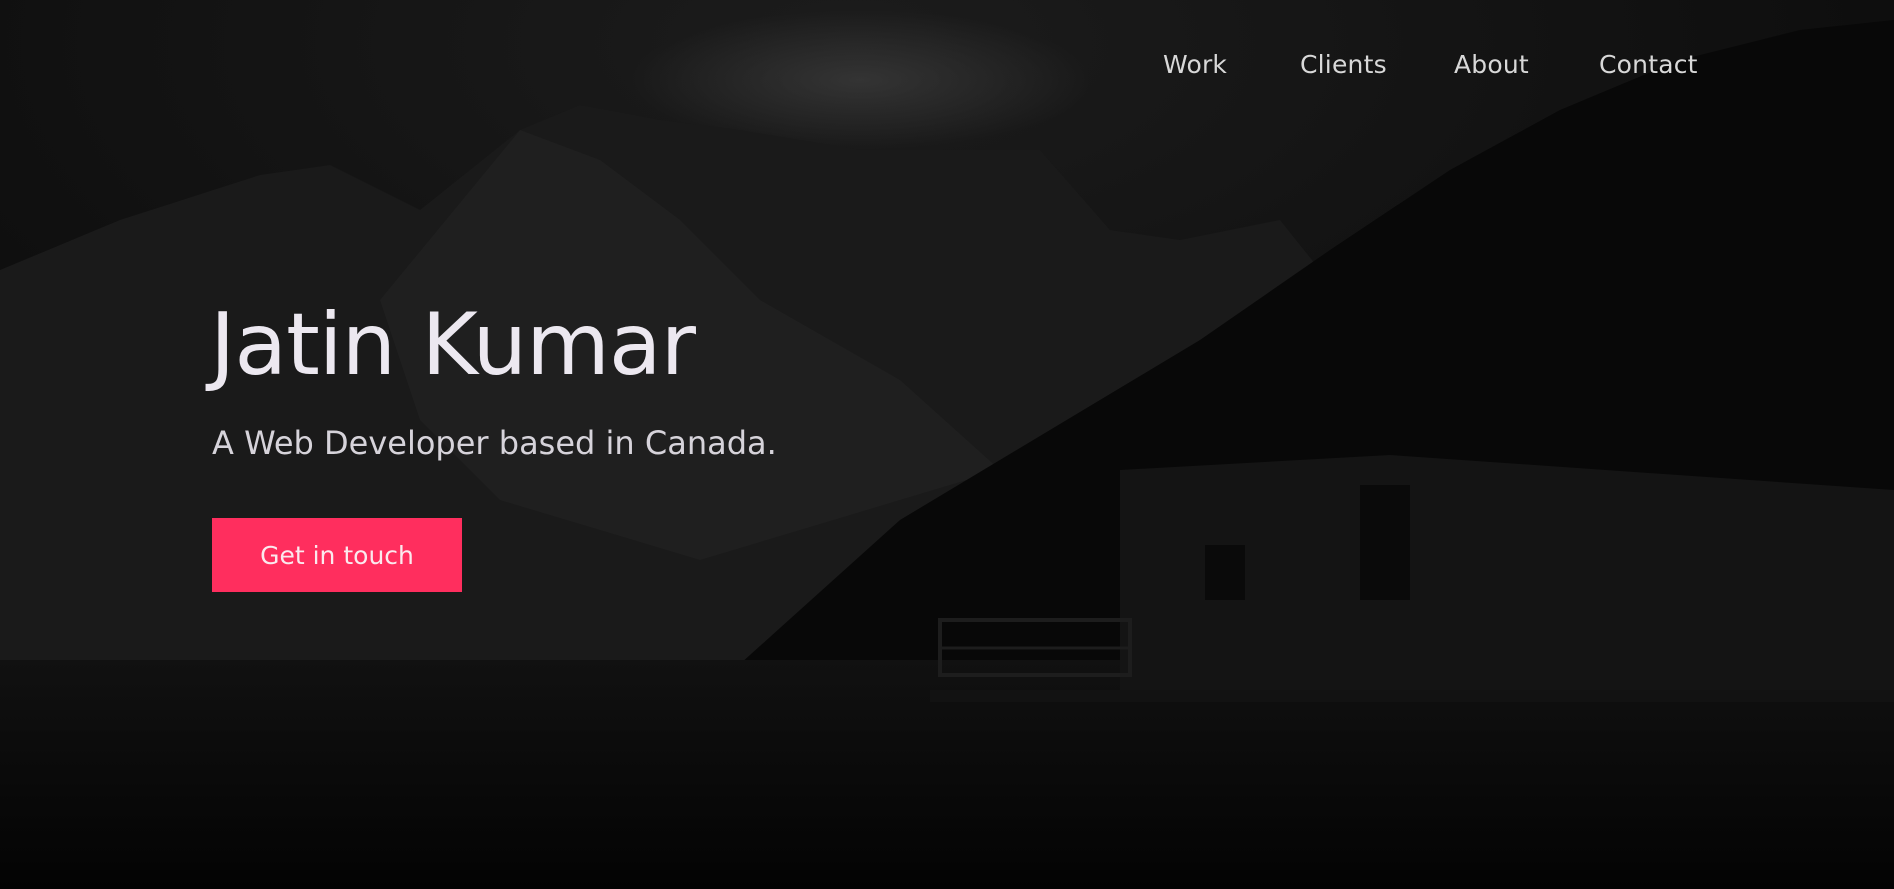 The width and height of the screenshot is (1894, 889). Describe the element at coordinates (1195, 64) in the screenshot. I see `nav-link-work: Work` at that location.